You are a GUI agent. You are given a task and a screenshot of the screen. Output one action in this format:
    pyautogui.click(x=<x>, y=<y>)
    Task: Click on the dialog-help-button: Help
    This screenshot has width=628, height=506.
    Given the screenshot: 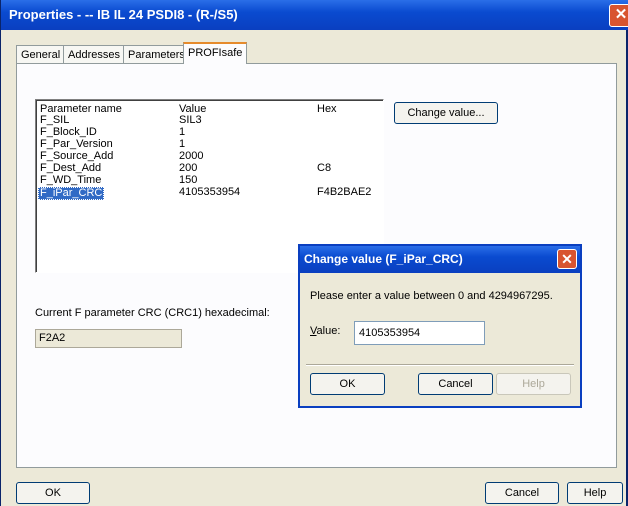 What is the action you would take?
    pyautogui.click(x=533, y=384)
    